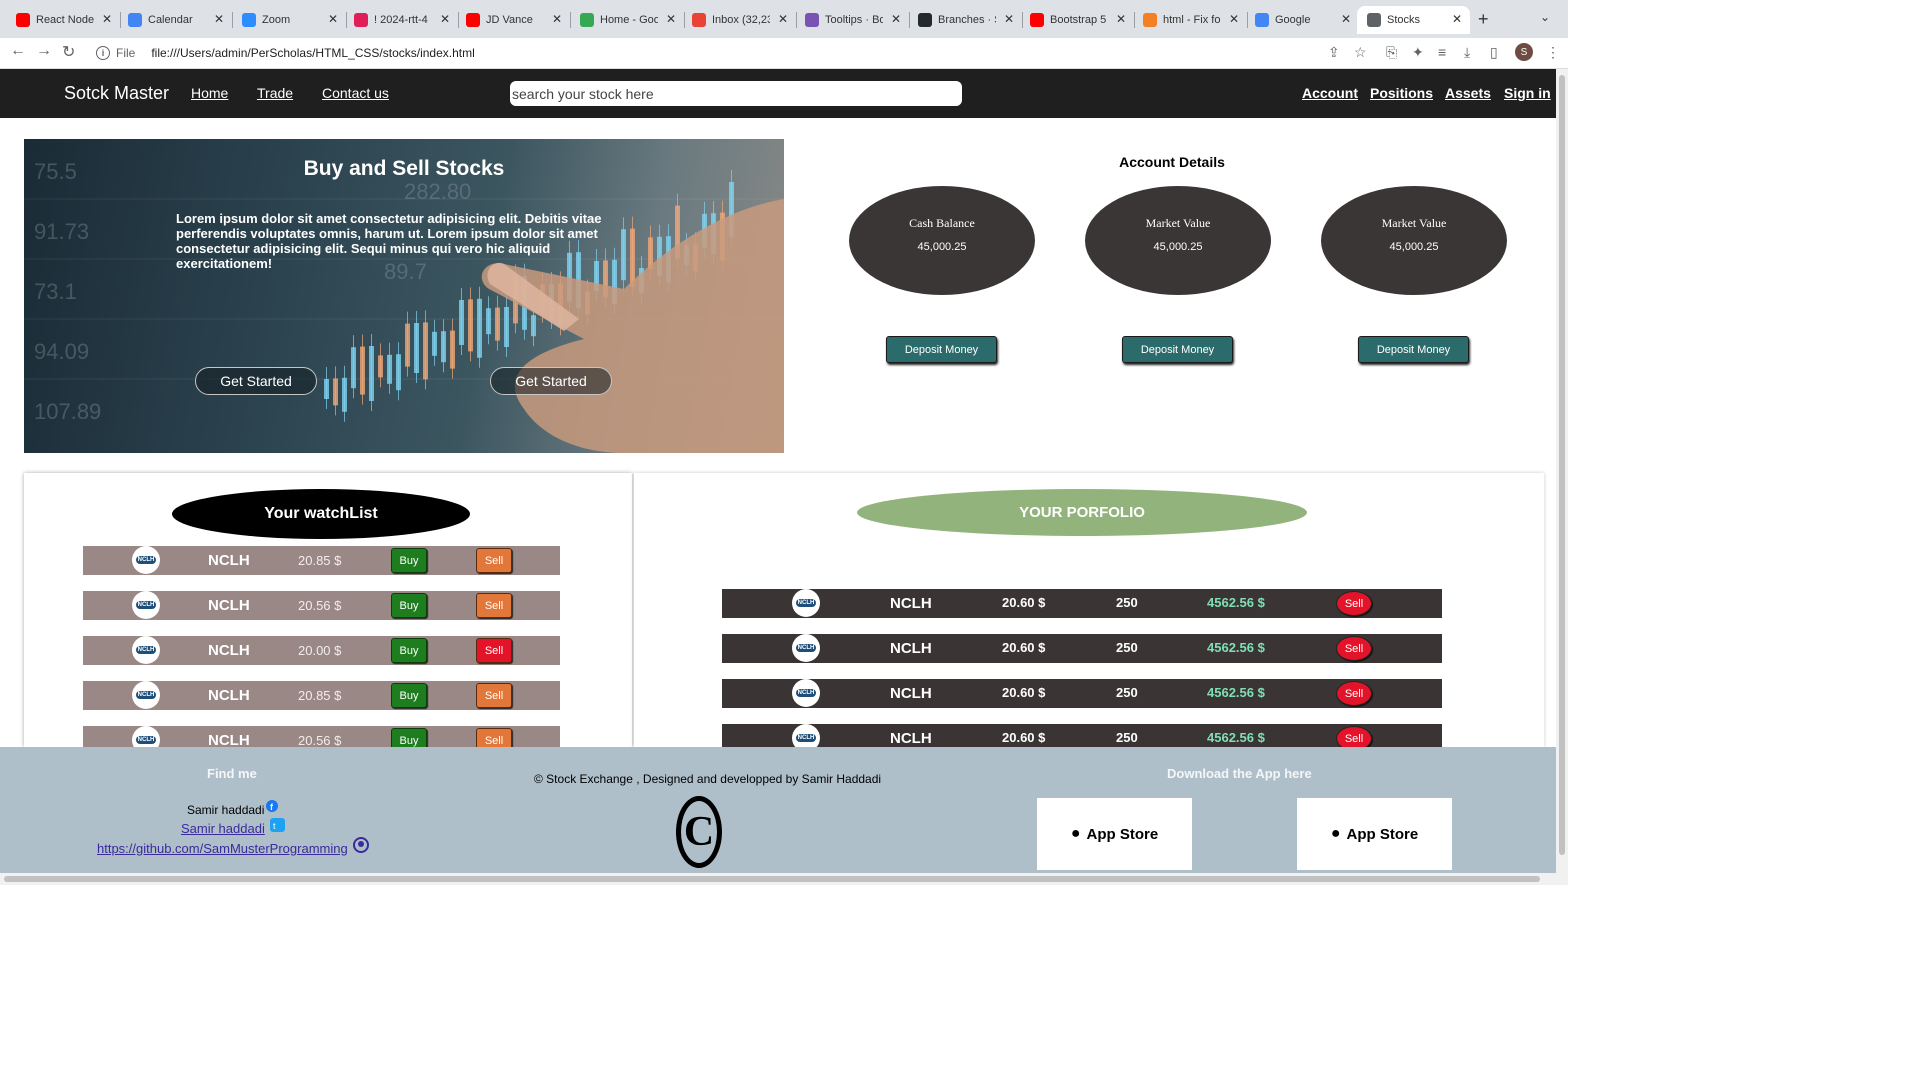  Describe the element at coordinates (1483, 19) in the screenshot. I see `new-tab-button: +` at that location.